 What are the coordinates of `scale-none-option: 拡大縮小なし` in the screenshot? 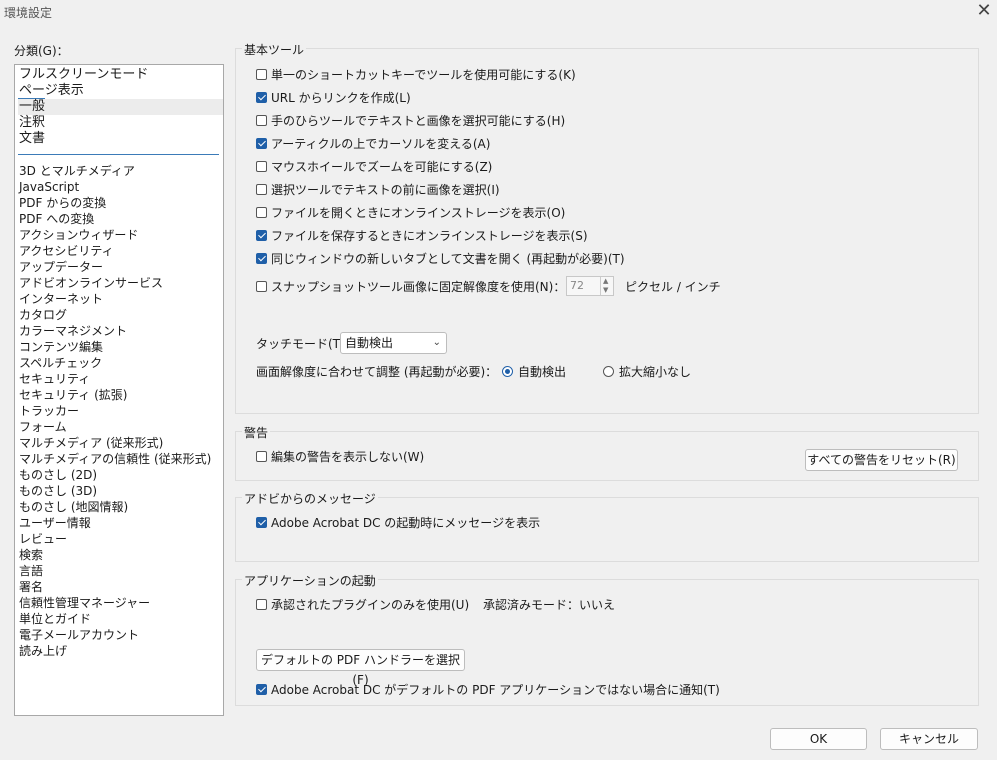 It's located at (647, 371).